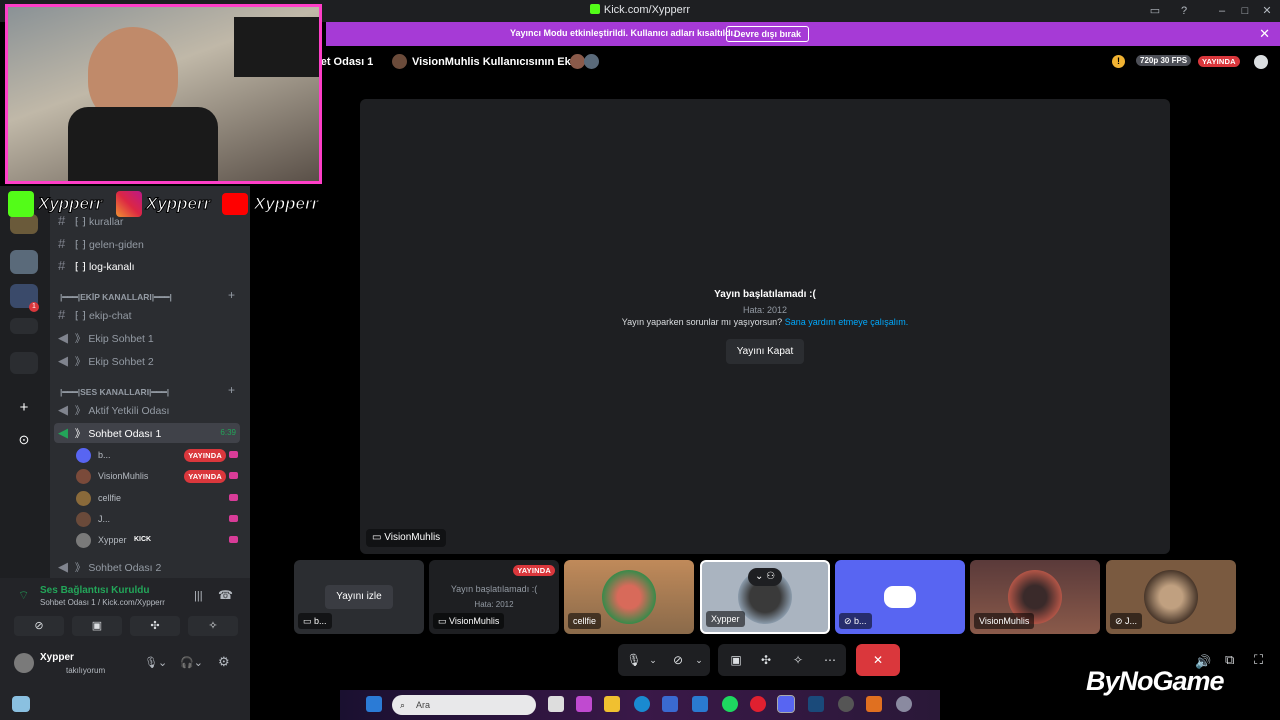  Describe the element at coordinates (224, 662) in the screenshot. I see `settings-gear-icon: ⚙` at that location.